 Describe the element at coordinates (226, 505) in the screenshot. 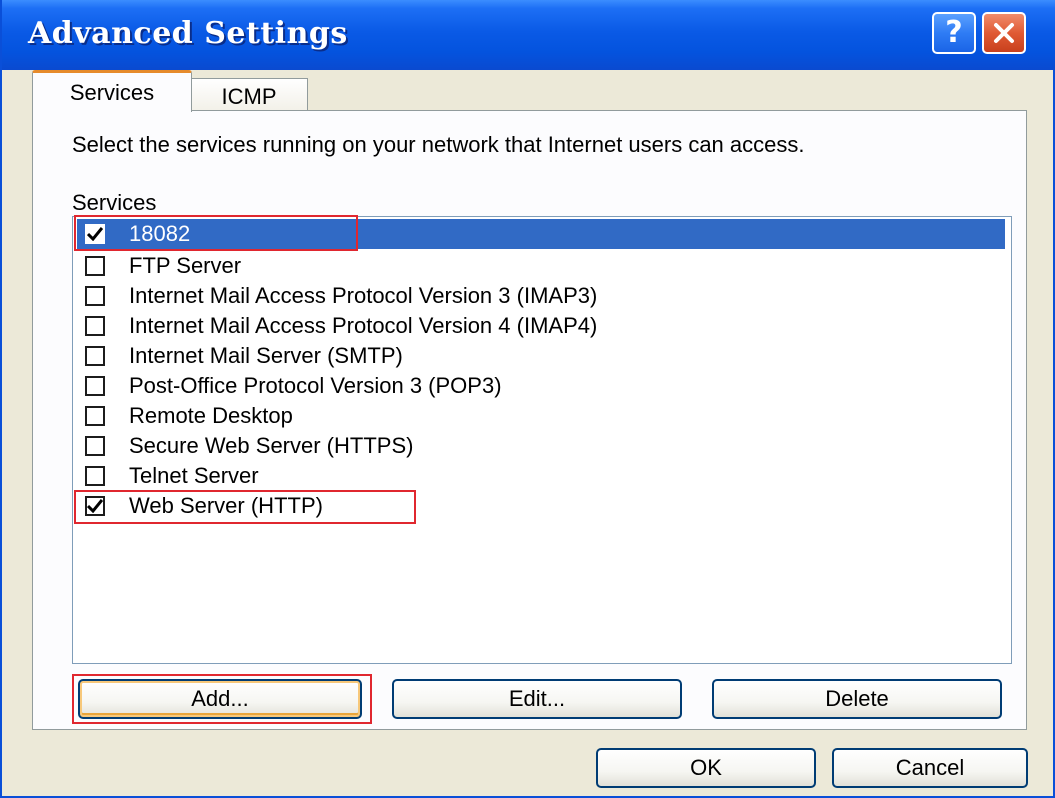

I see `list-item-label: Web Server (HTTP)` at that location.